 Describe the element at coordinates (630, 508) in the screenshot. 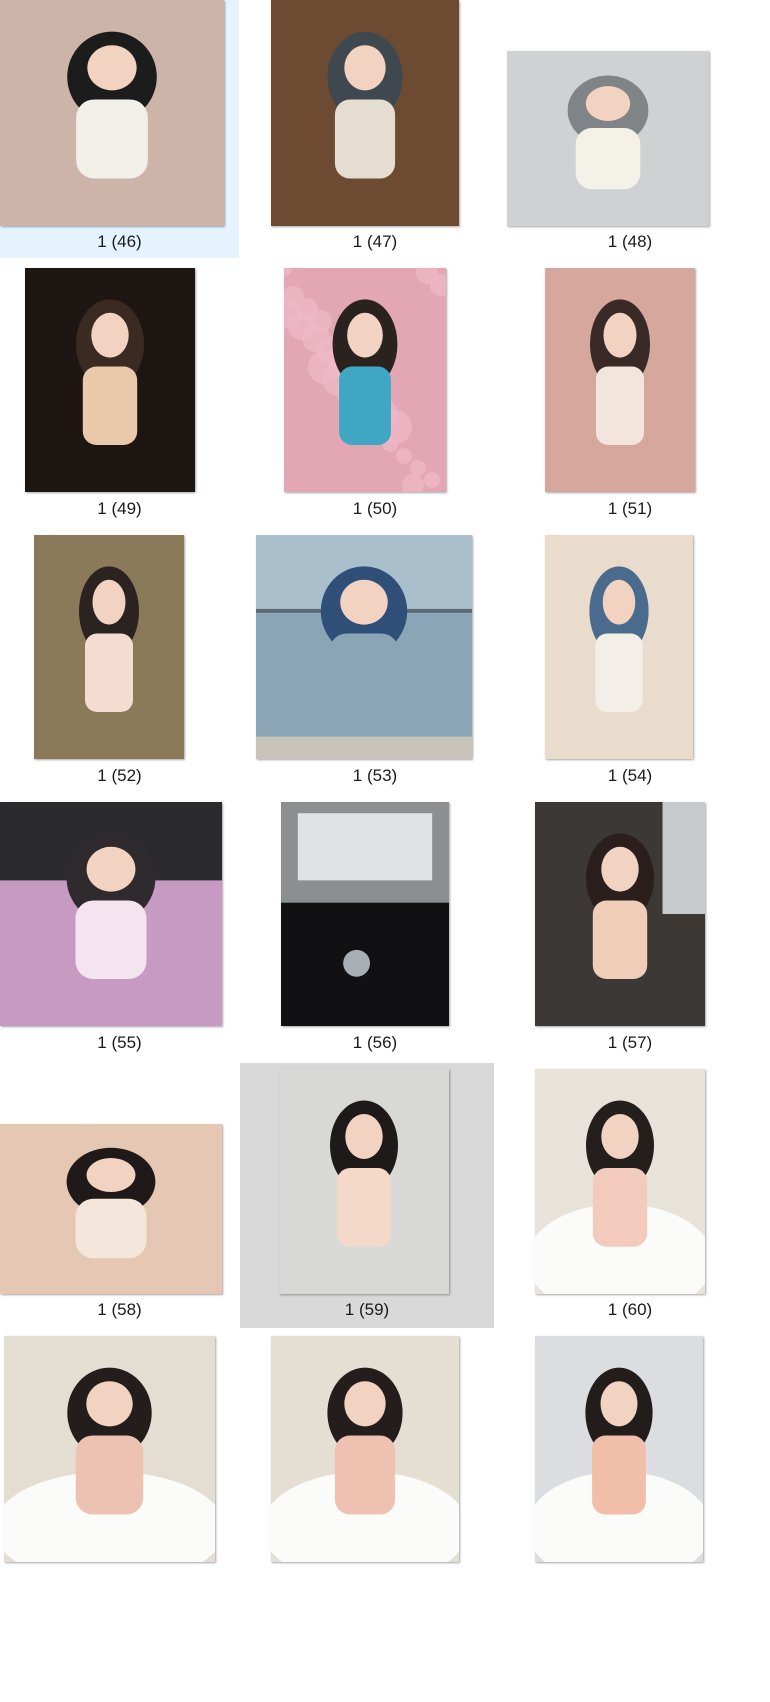

I see `file-name-label: 1 (51)` at that location.